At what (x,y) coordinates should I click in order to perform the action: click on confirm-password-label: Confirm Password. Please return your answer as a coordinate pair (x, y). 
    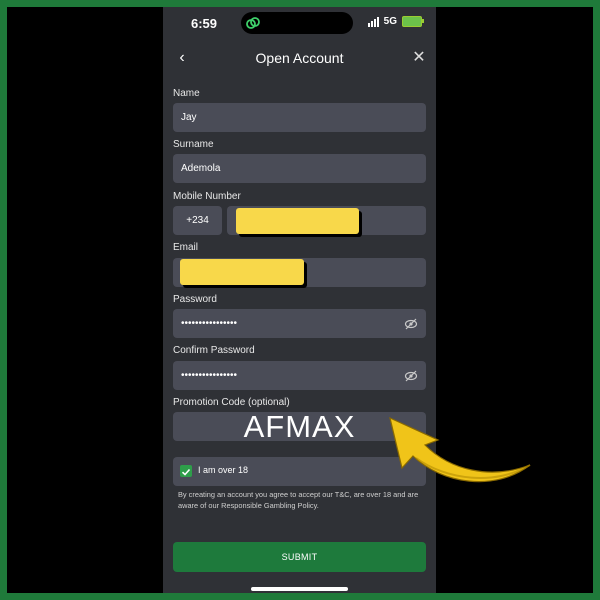
    Looking at the image, I should click on (214, 350).